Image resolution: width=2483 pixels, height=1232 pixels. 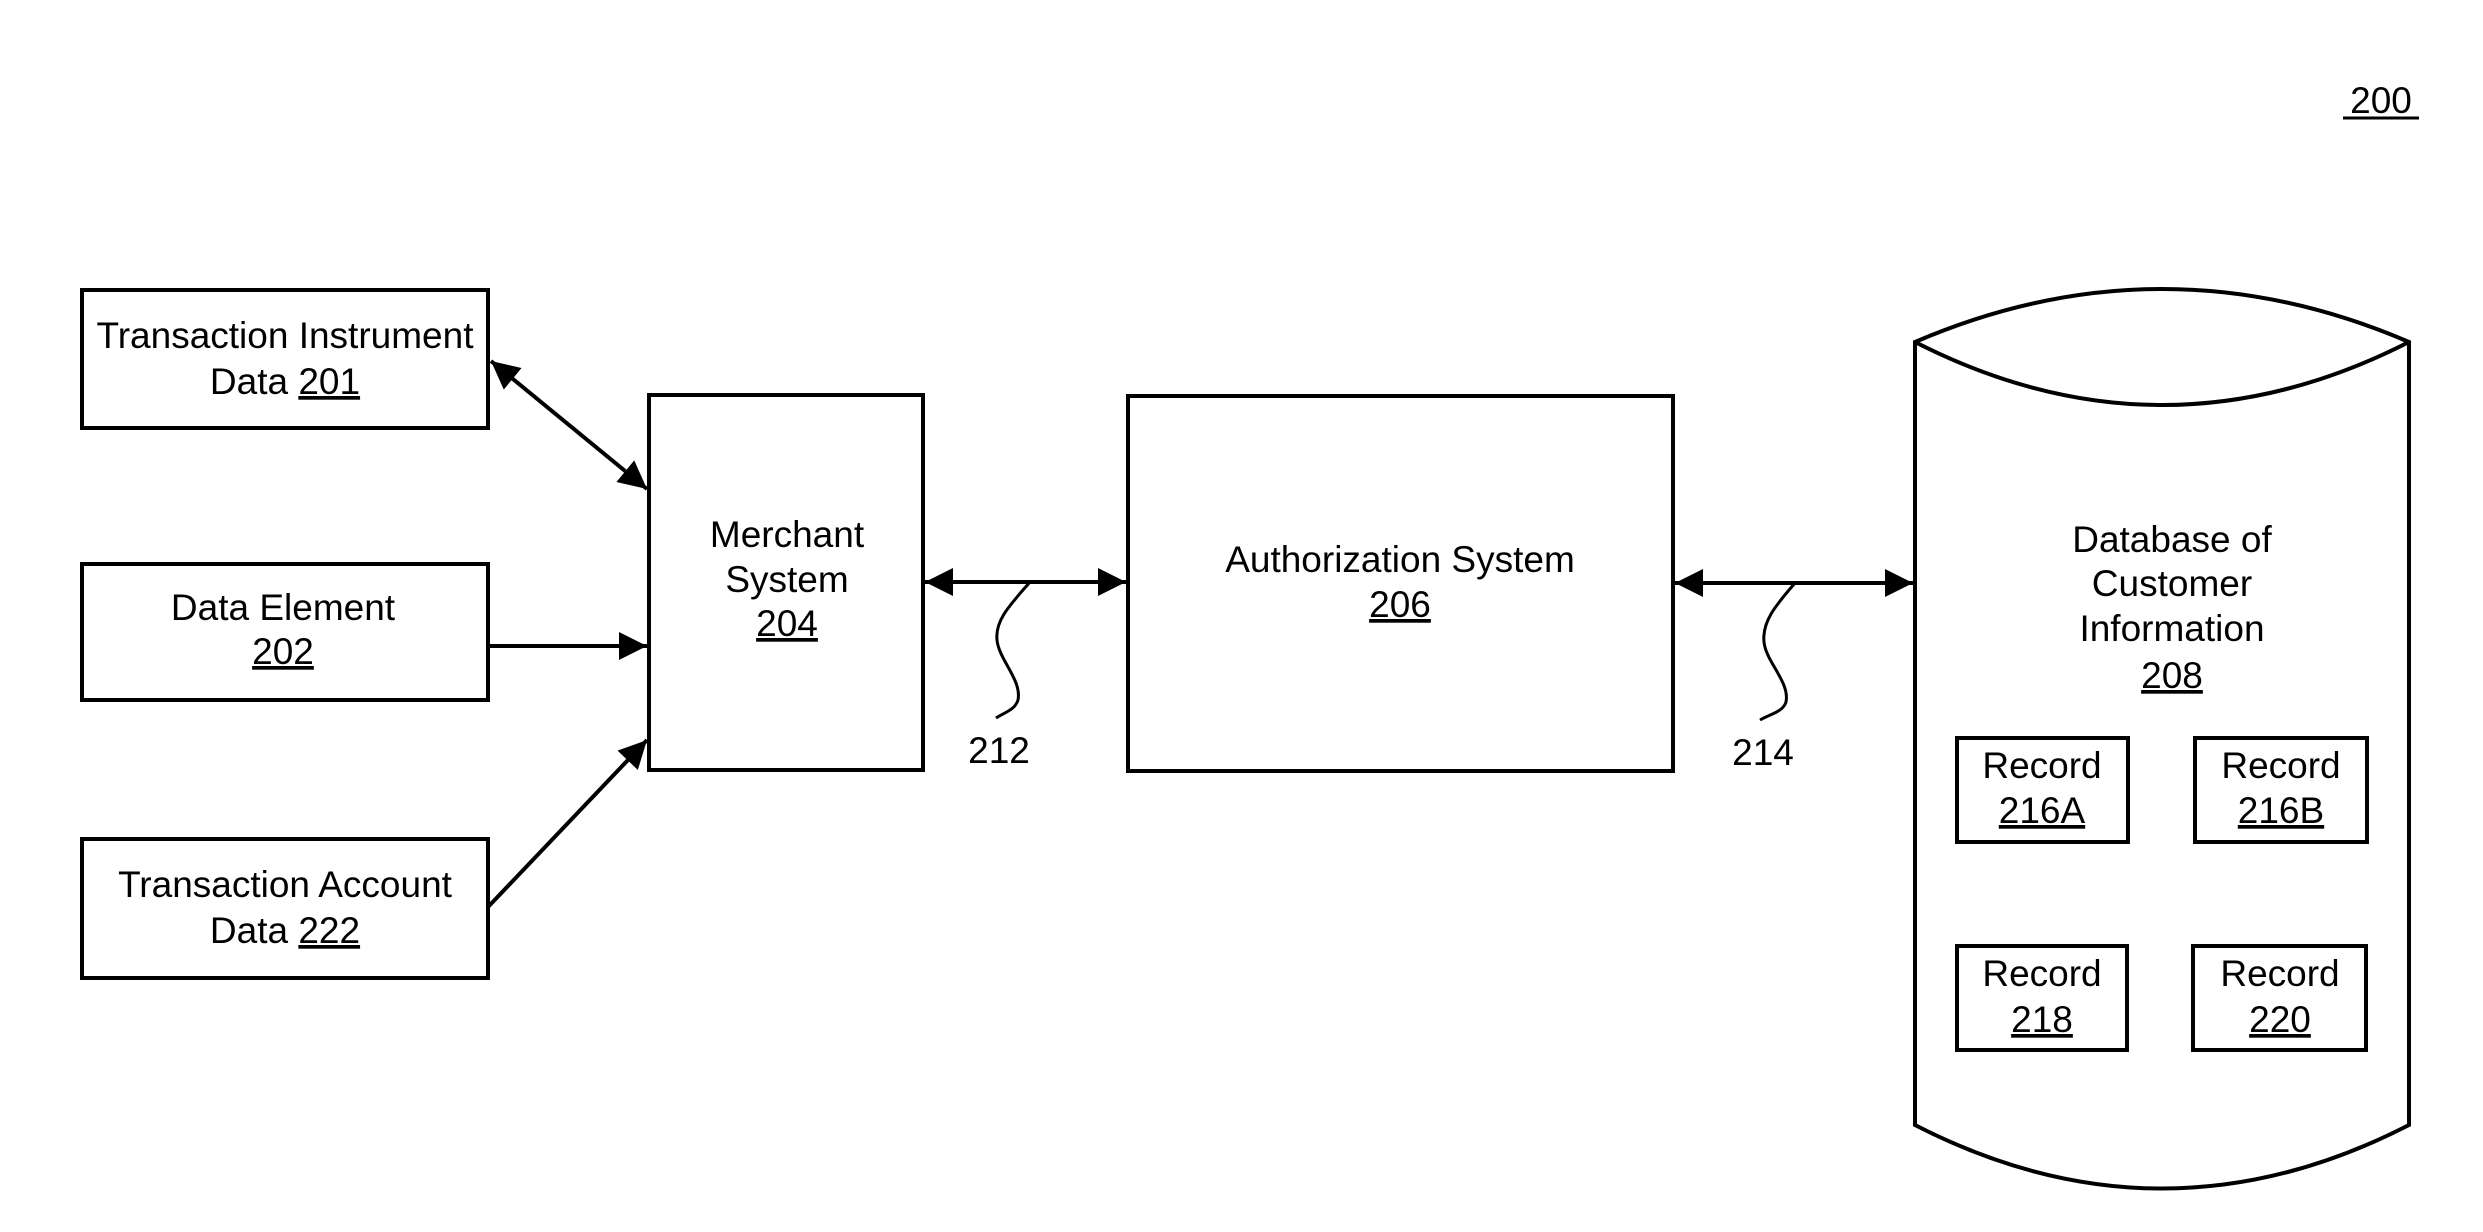 What do you see at coordinates (2042, 998) in the screenshot?
I see `record-218: Record 218` at bounding box center [2042, 998].